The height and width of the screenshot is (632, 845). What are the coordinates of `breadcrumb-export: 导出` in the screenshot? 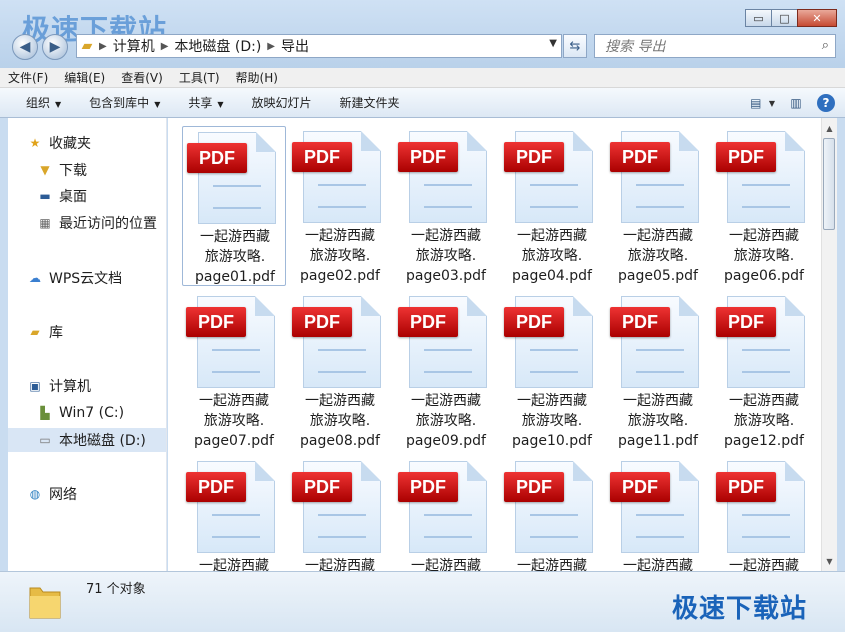 It's located at (295, 46).